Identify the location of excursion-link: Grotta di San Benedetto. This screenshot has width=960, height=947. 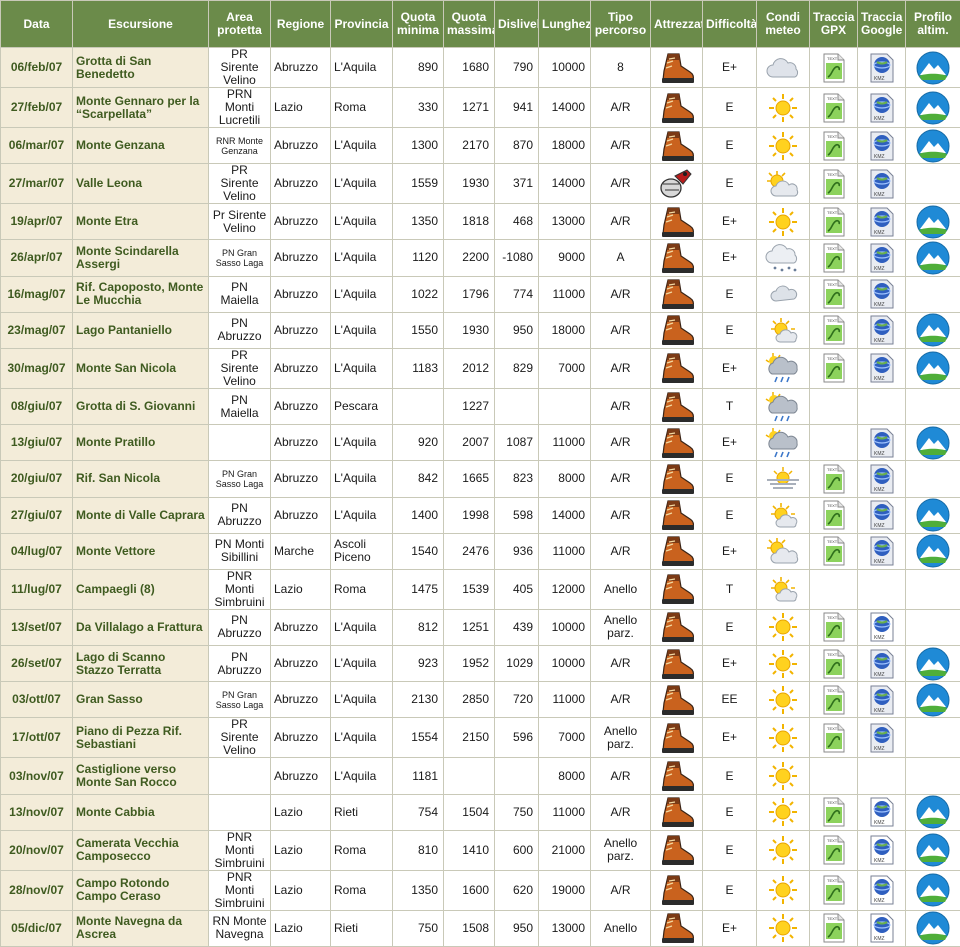
(141, 68).